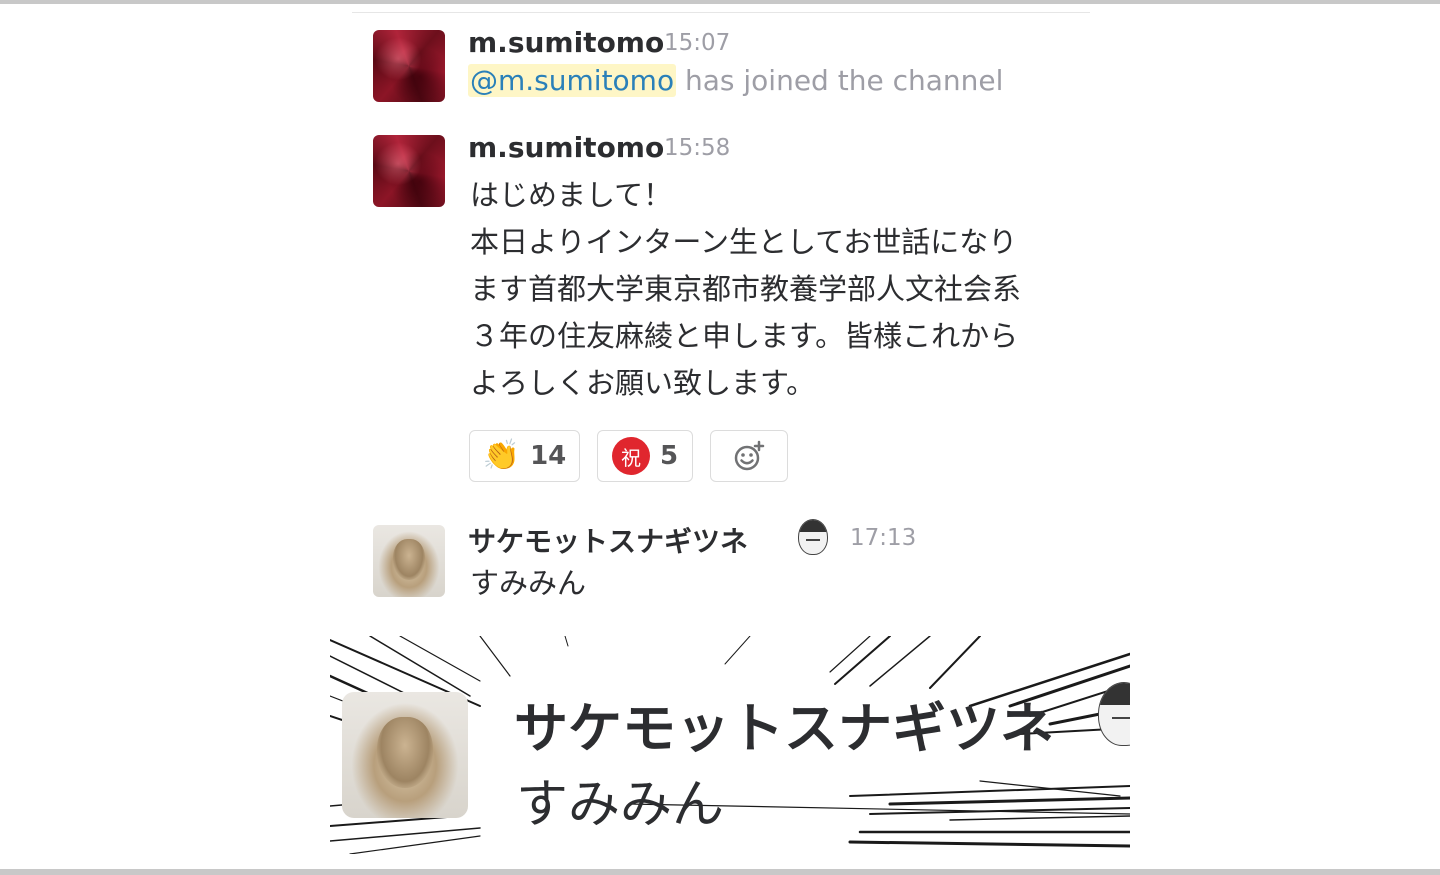 The width and height of the screenshot is (1440, 875). I want to click on status-face-icon, so click(813, 537).